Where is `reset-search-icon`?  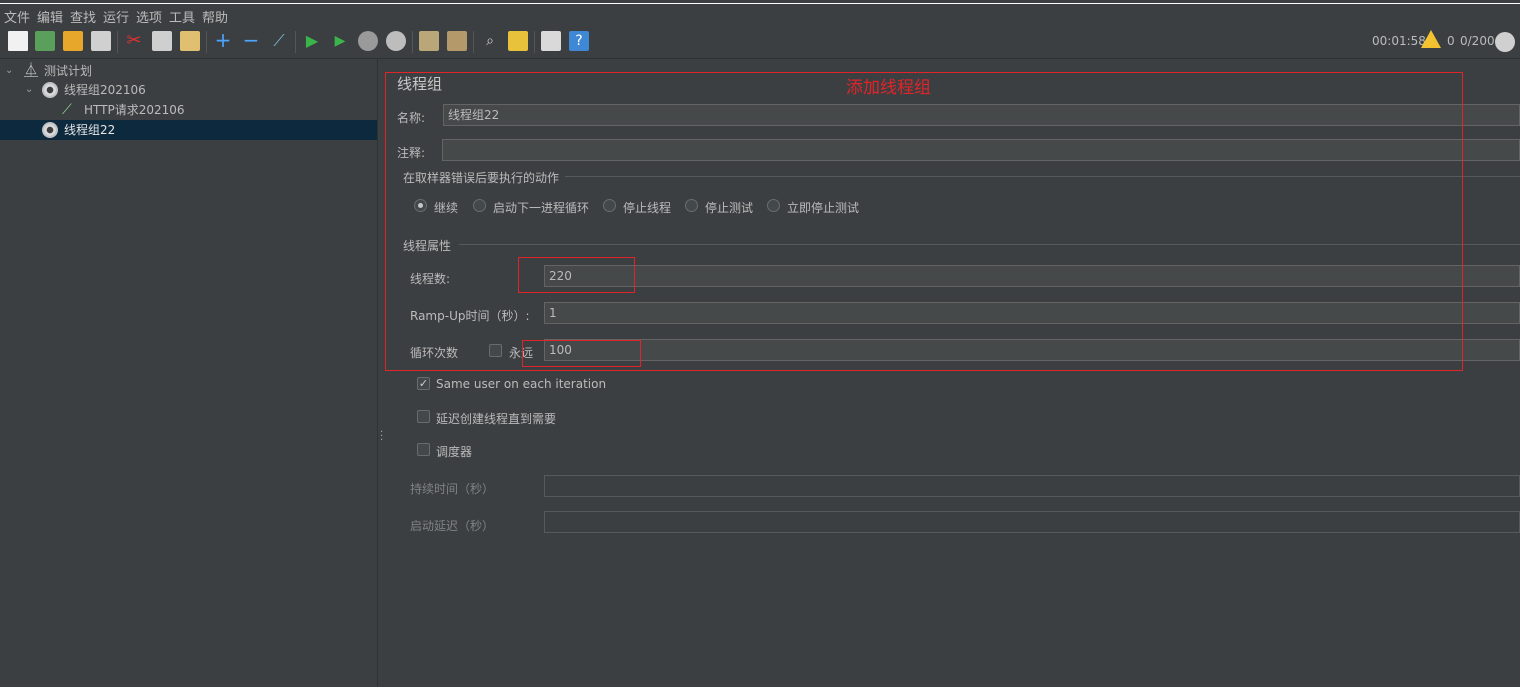
reset-search-icon is located at coordinates (518, 41).